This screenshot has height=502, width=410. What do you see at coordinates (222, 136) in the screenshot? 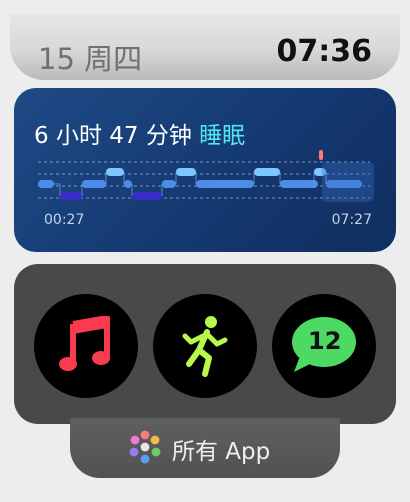
I see `sleep-category: 睡眠` at bounding box center [222, 136].